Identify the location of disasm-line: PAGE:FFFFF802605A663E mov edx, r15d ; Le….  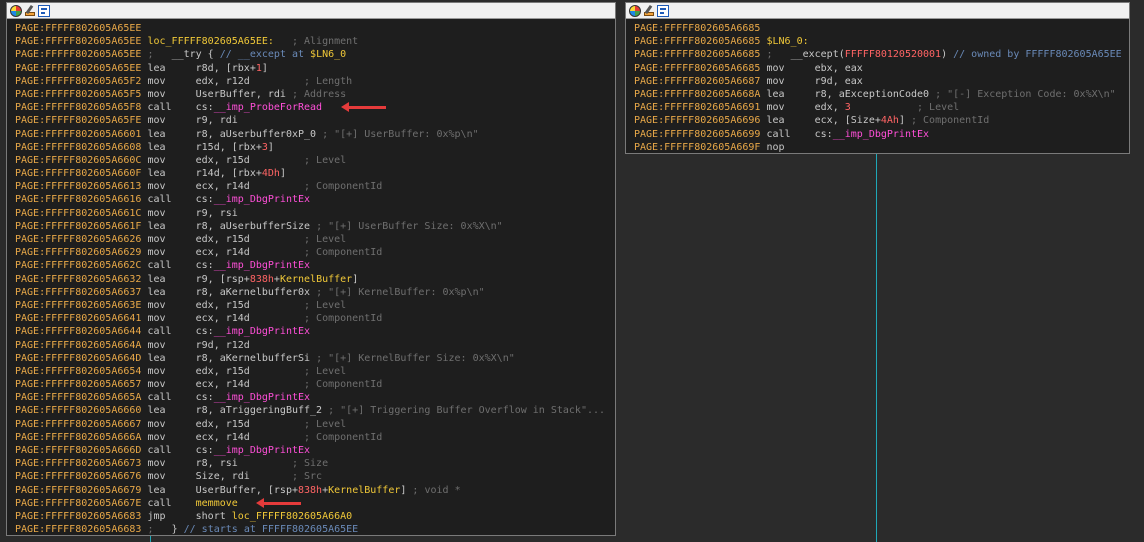
(315, 305).